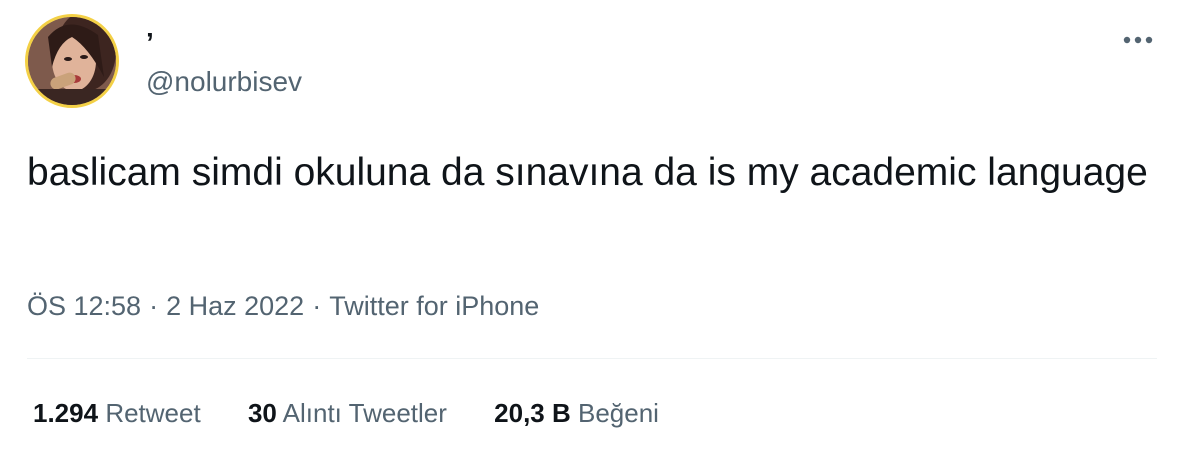 This screenshot has width=1190, height=464. I want to click on quote-tweets-label: Alıntı Tweetler, so click(364, 413).